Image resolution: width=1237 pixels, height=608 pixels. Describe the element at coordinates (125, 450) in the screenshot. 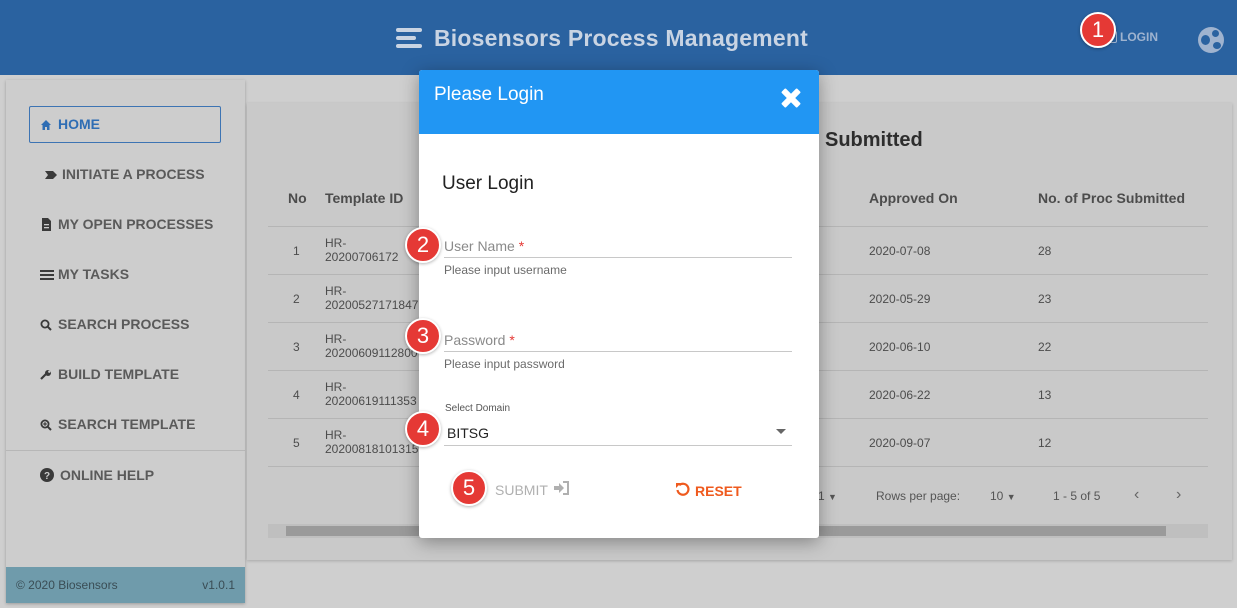

I see `sidebar-divider` at that location.